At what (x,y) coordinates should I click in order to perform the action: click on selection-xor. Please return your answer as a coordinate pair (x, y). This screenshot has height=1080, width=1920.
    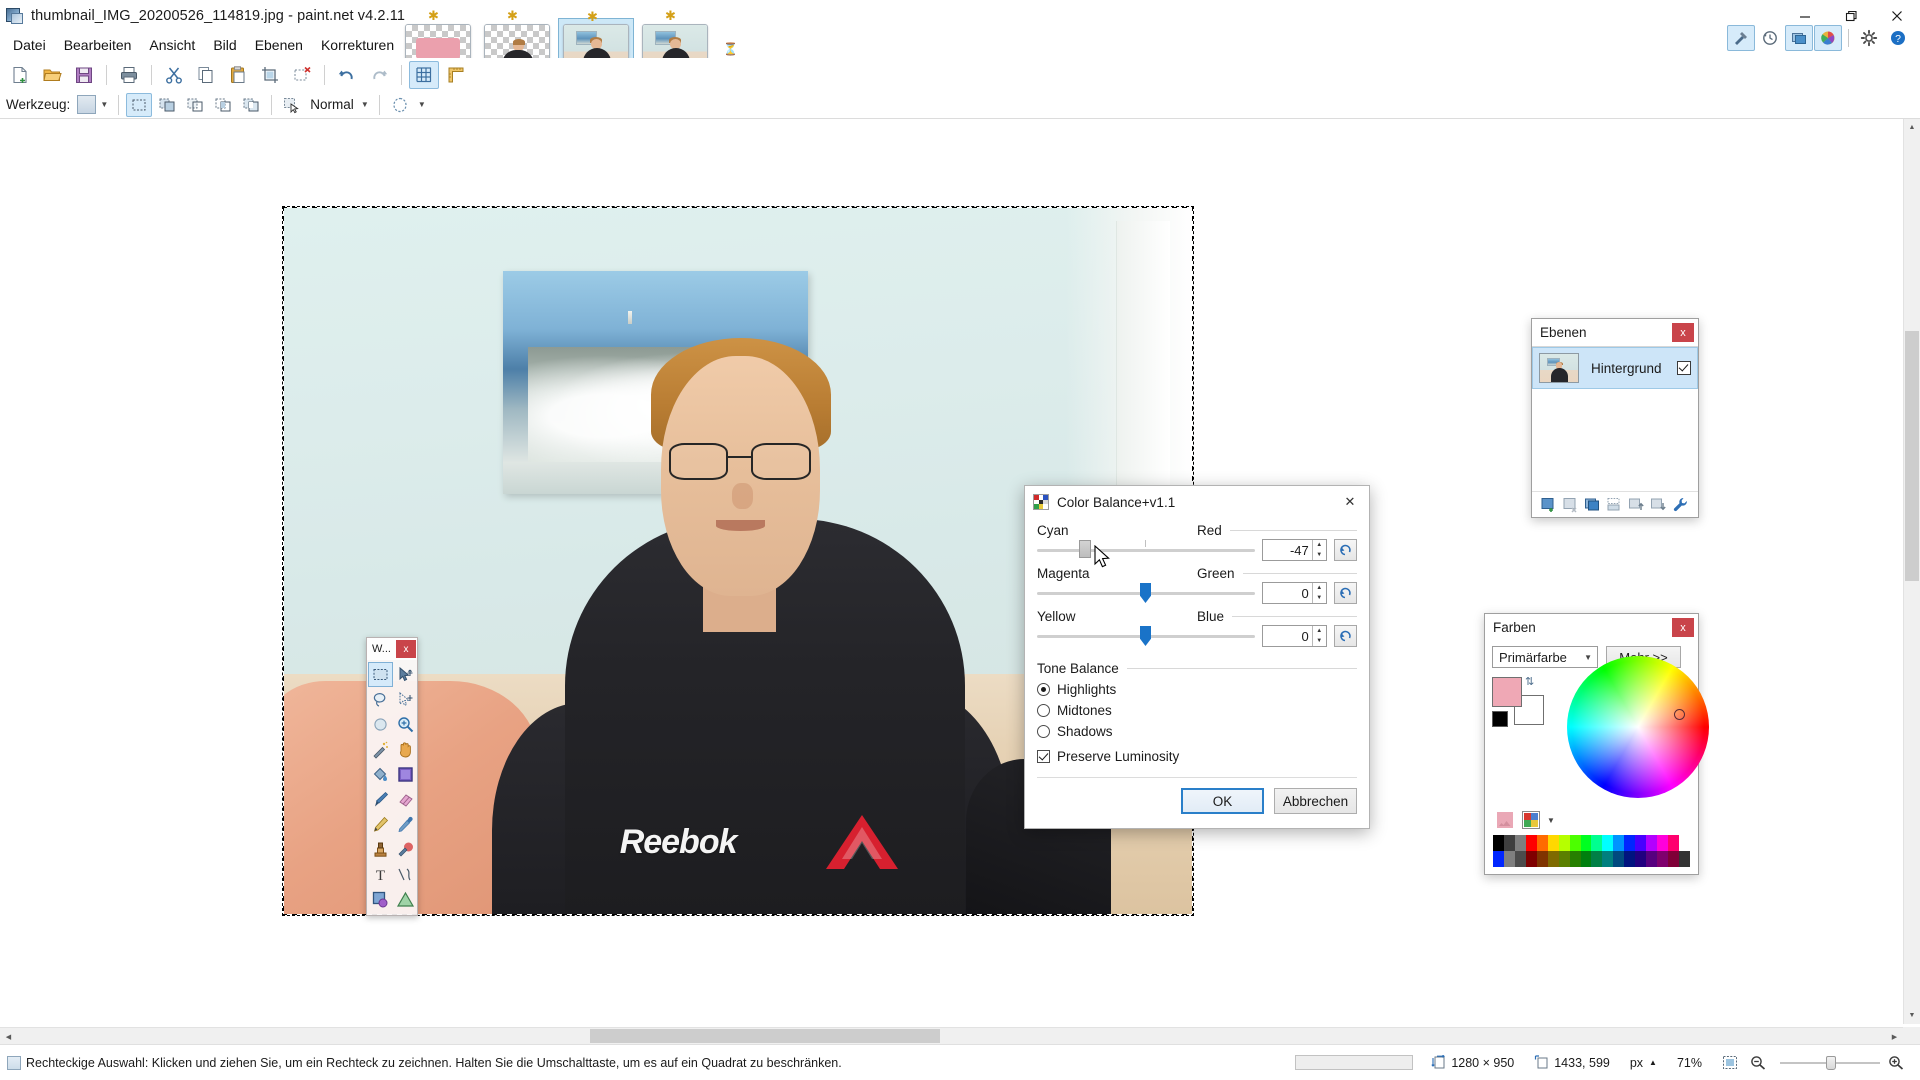
    Looking at the image, I should click on (251, 105).